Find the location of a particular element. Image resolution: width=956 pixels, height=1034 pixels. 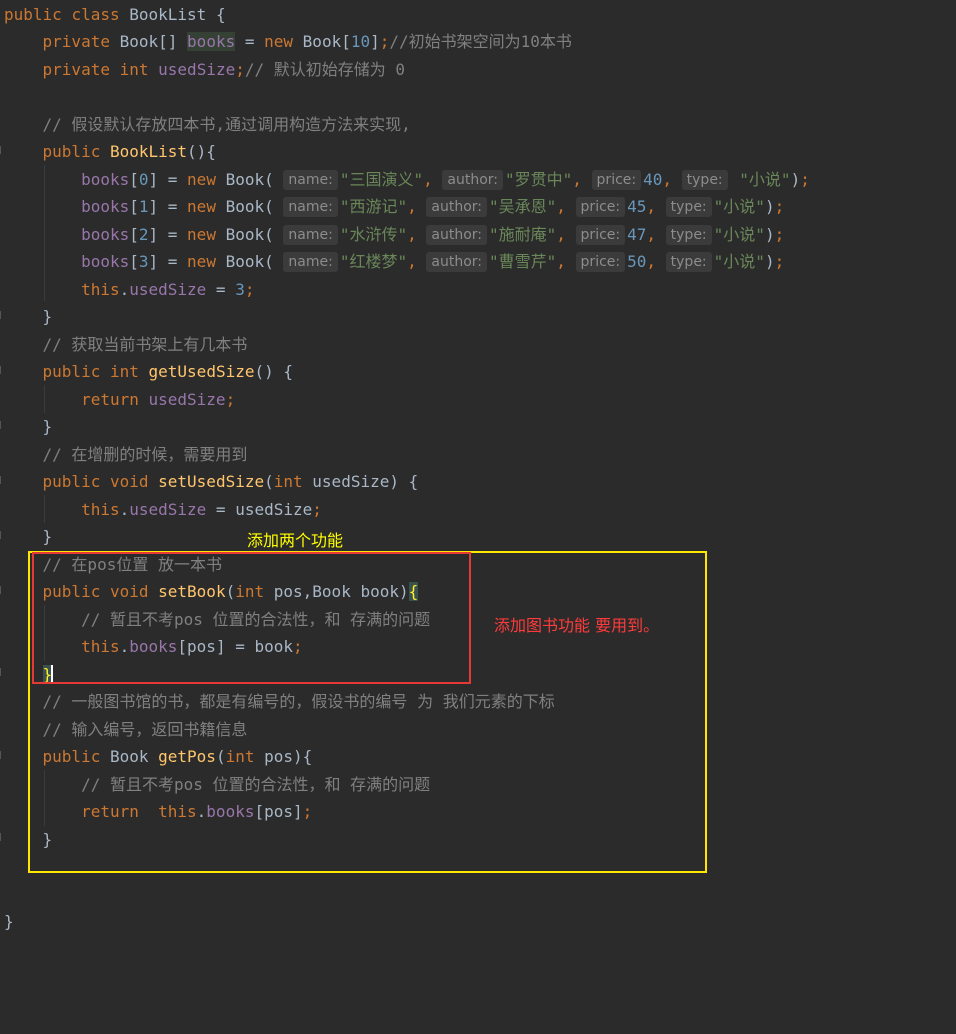

field-name-highlighted: books is located at coordinates (211, 41).